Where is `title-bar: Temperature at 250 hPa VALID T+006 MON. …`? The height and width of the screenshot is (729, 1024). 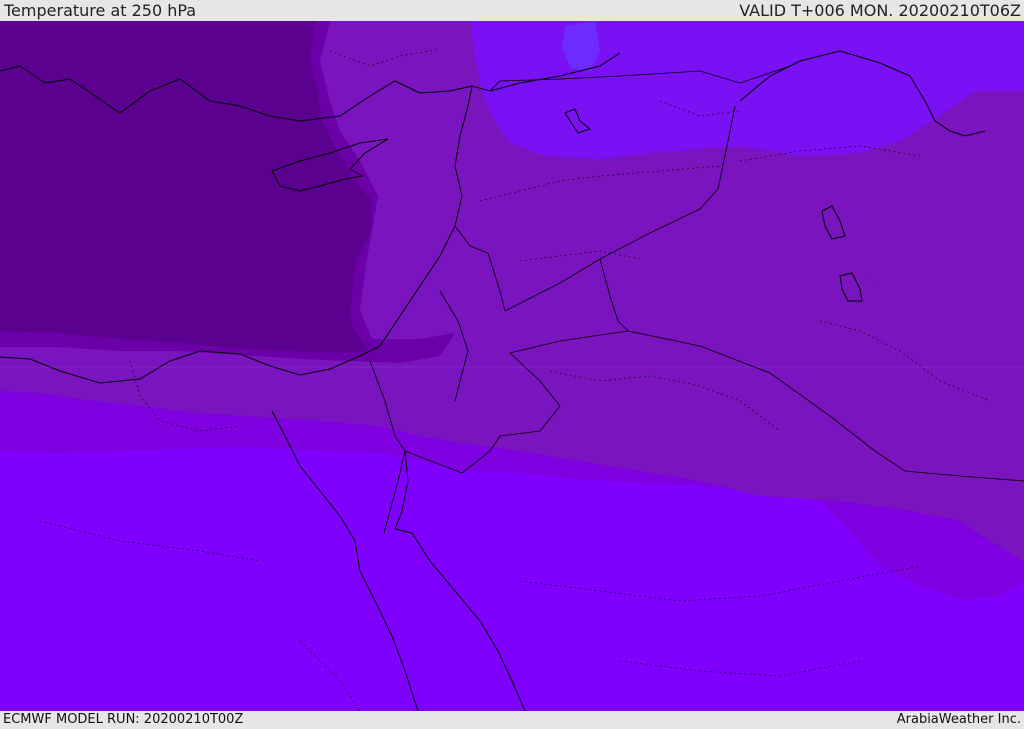 title-bar: Temperature at 250 hPa VALID T+006 MON. … is located at coordinates (512, 10).